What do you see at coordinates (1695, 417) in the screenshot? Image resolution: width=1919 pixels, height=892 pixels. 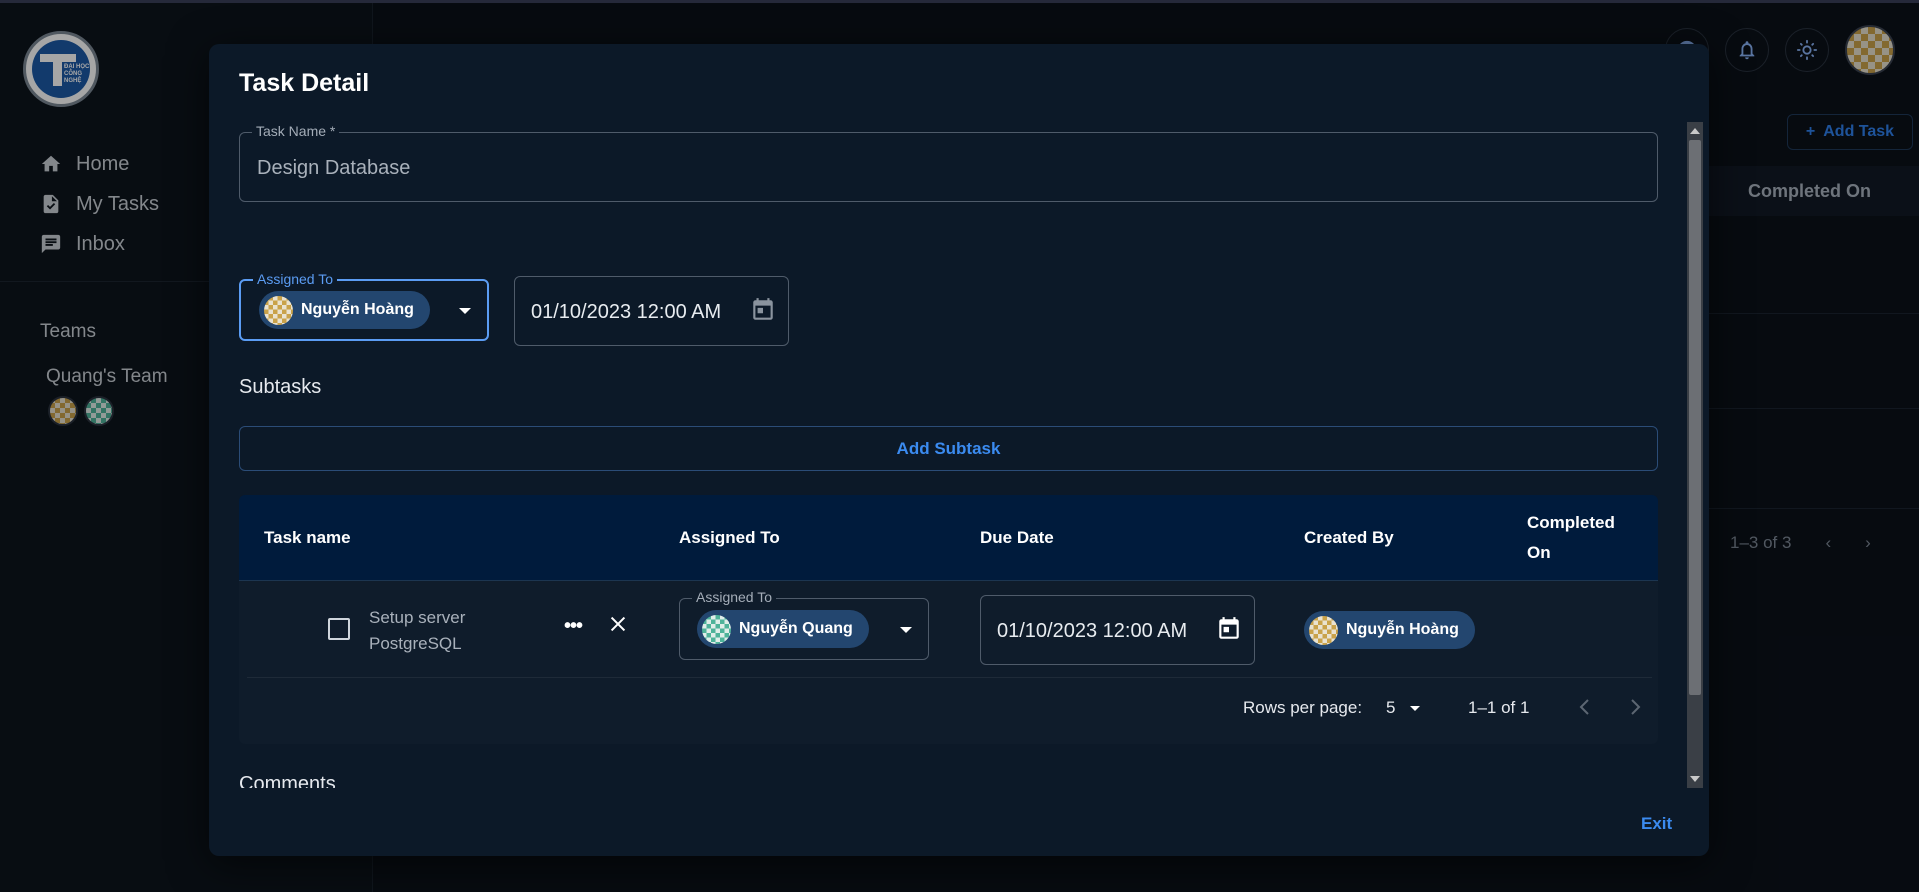 I see `scrollbar-thumb` at bounding box center [1695, 417].